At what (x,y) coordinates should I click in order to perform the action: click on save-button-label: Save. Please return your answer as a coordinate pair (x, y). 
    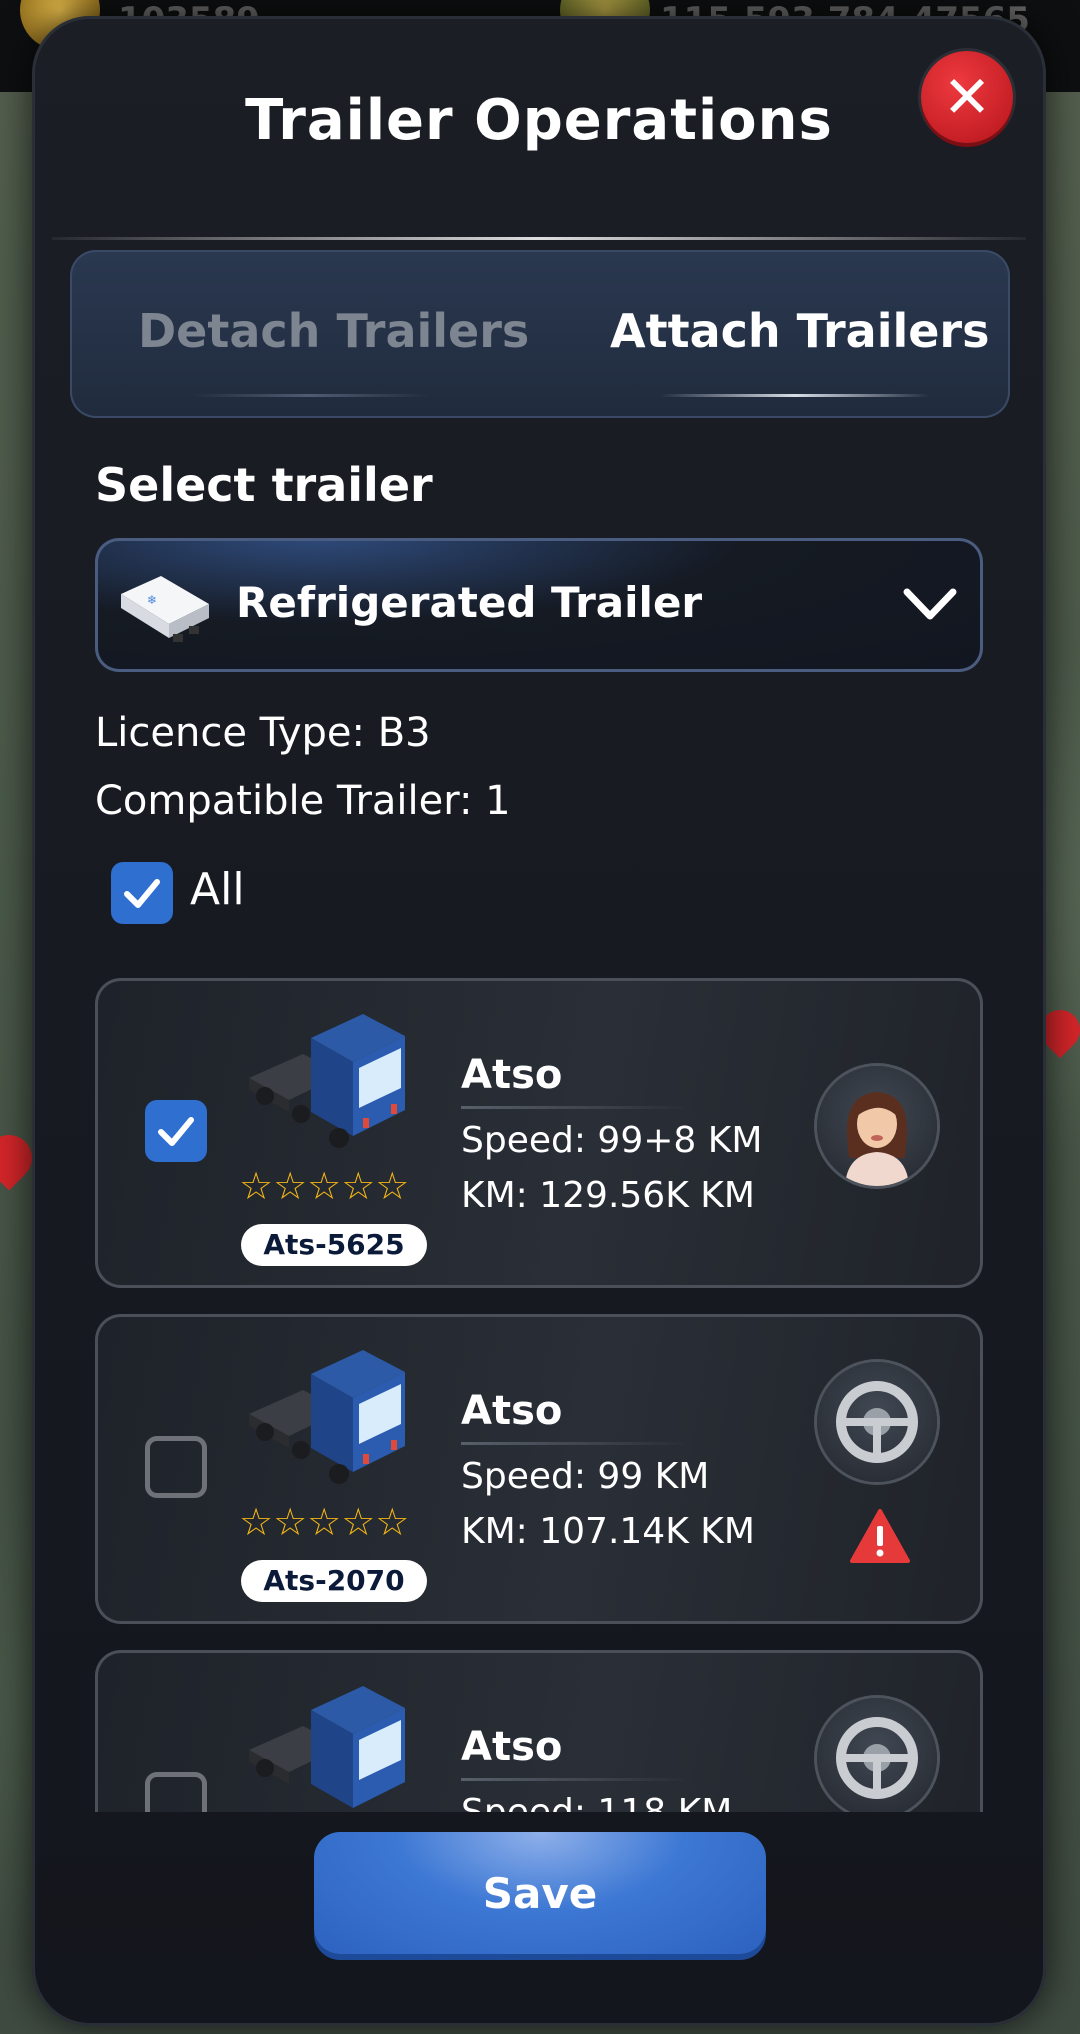
    Looking at the image, I should click on (540, 1893).